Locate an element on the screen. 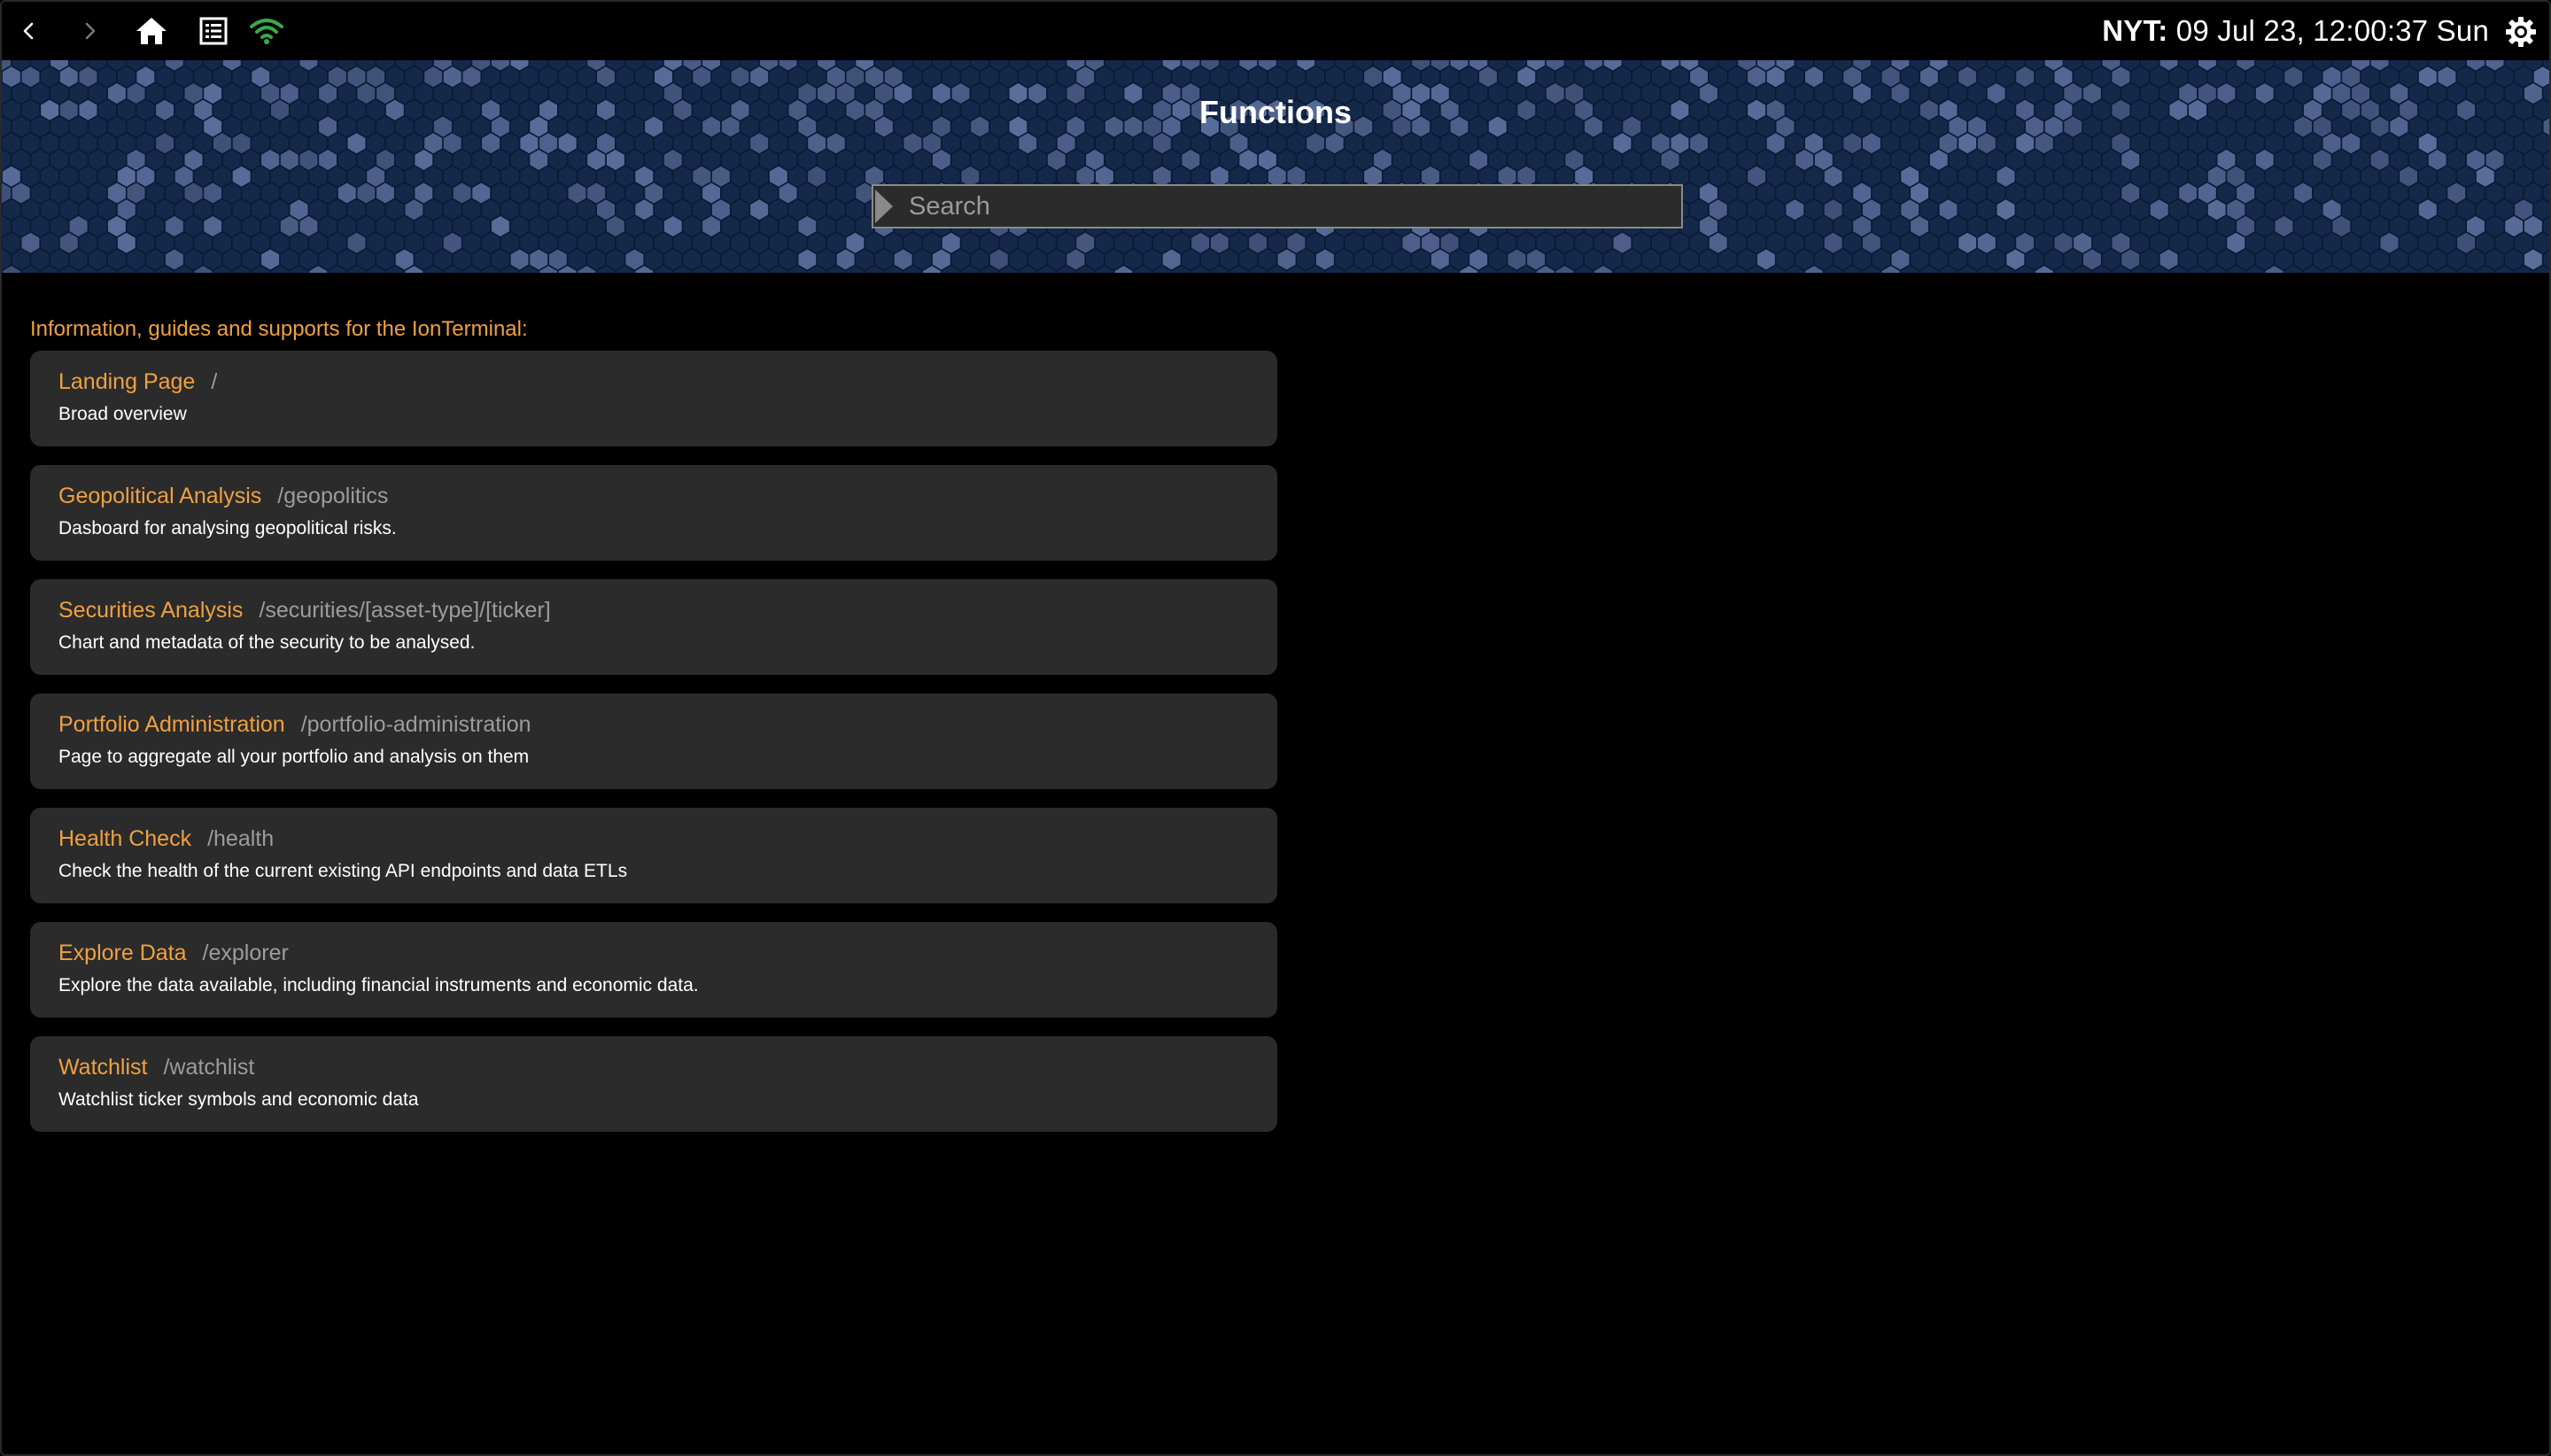 This screenshot has width=2551, height=1456. home-icon is located at coordinates (151, 31).